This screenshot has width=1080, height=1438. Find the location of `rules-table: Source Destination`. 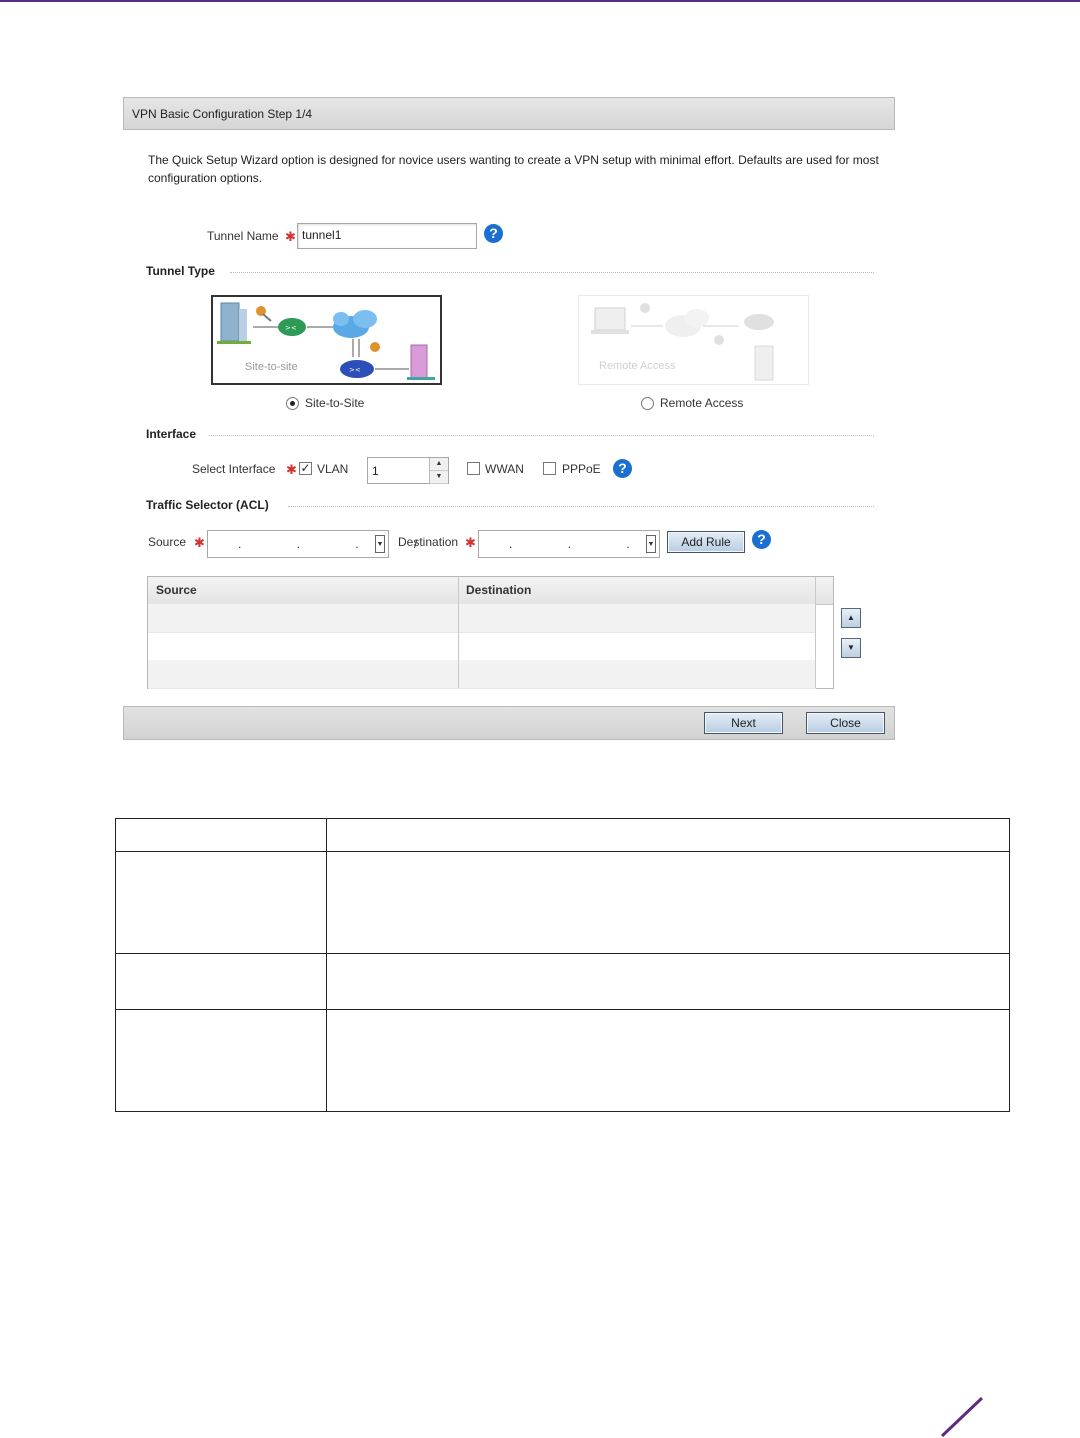

rules-table: Source Destination is located at coordinates (490, 632).